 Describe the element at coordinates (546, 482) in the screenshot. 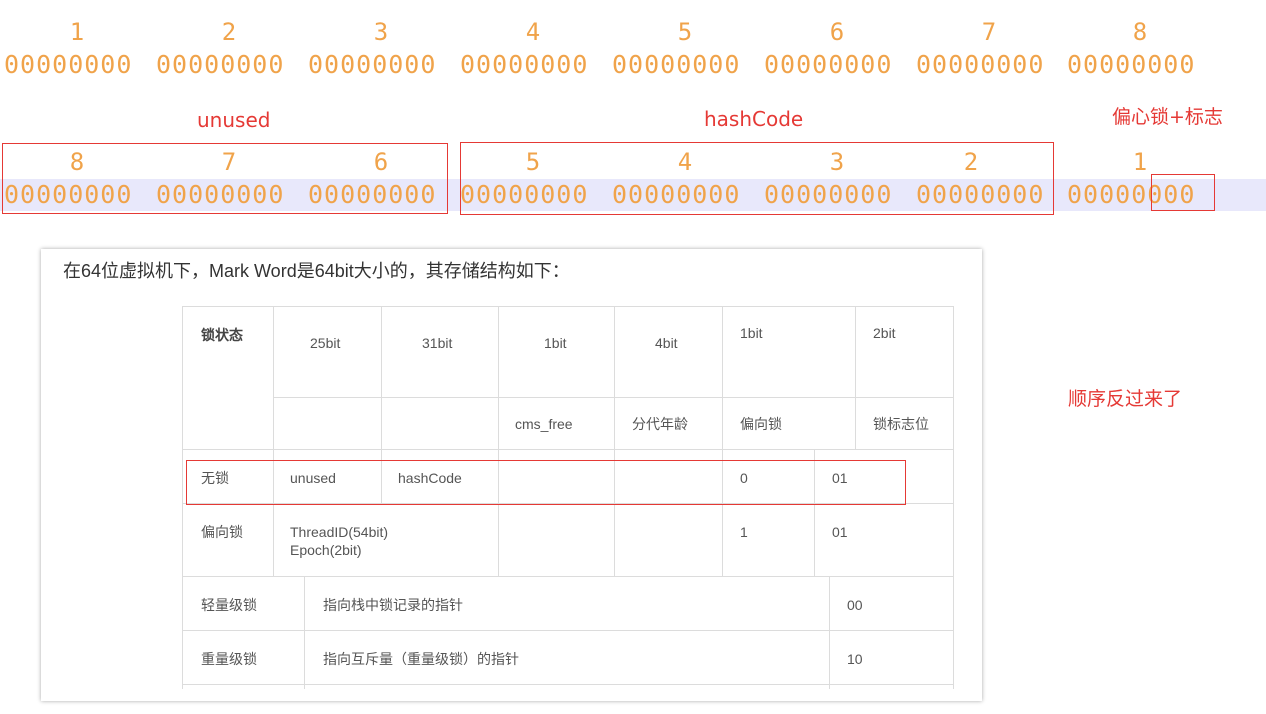

I see `unlocked-row-highlight-box` at that location.